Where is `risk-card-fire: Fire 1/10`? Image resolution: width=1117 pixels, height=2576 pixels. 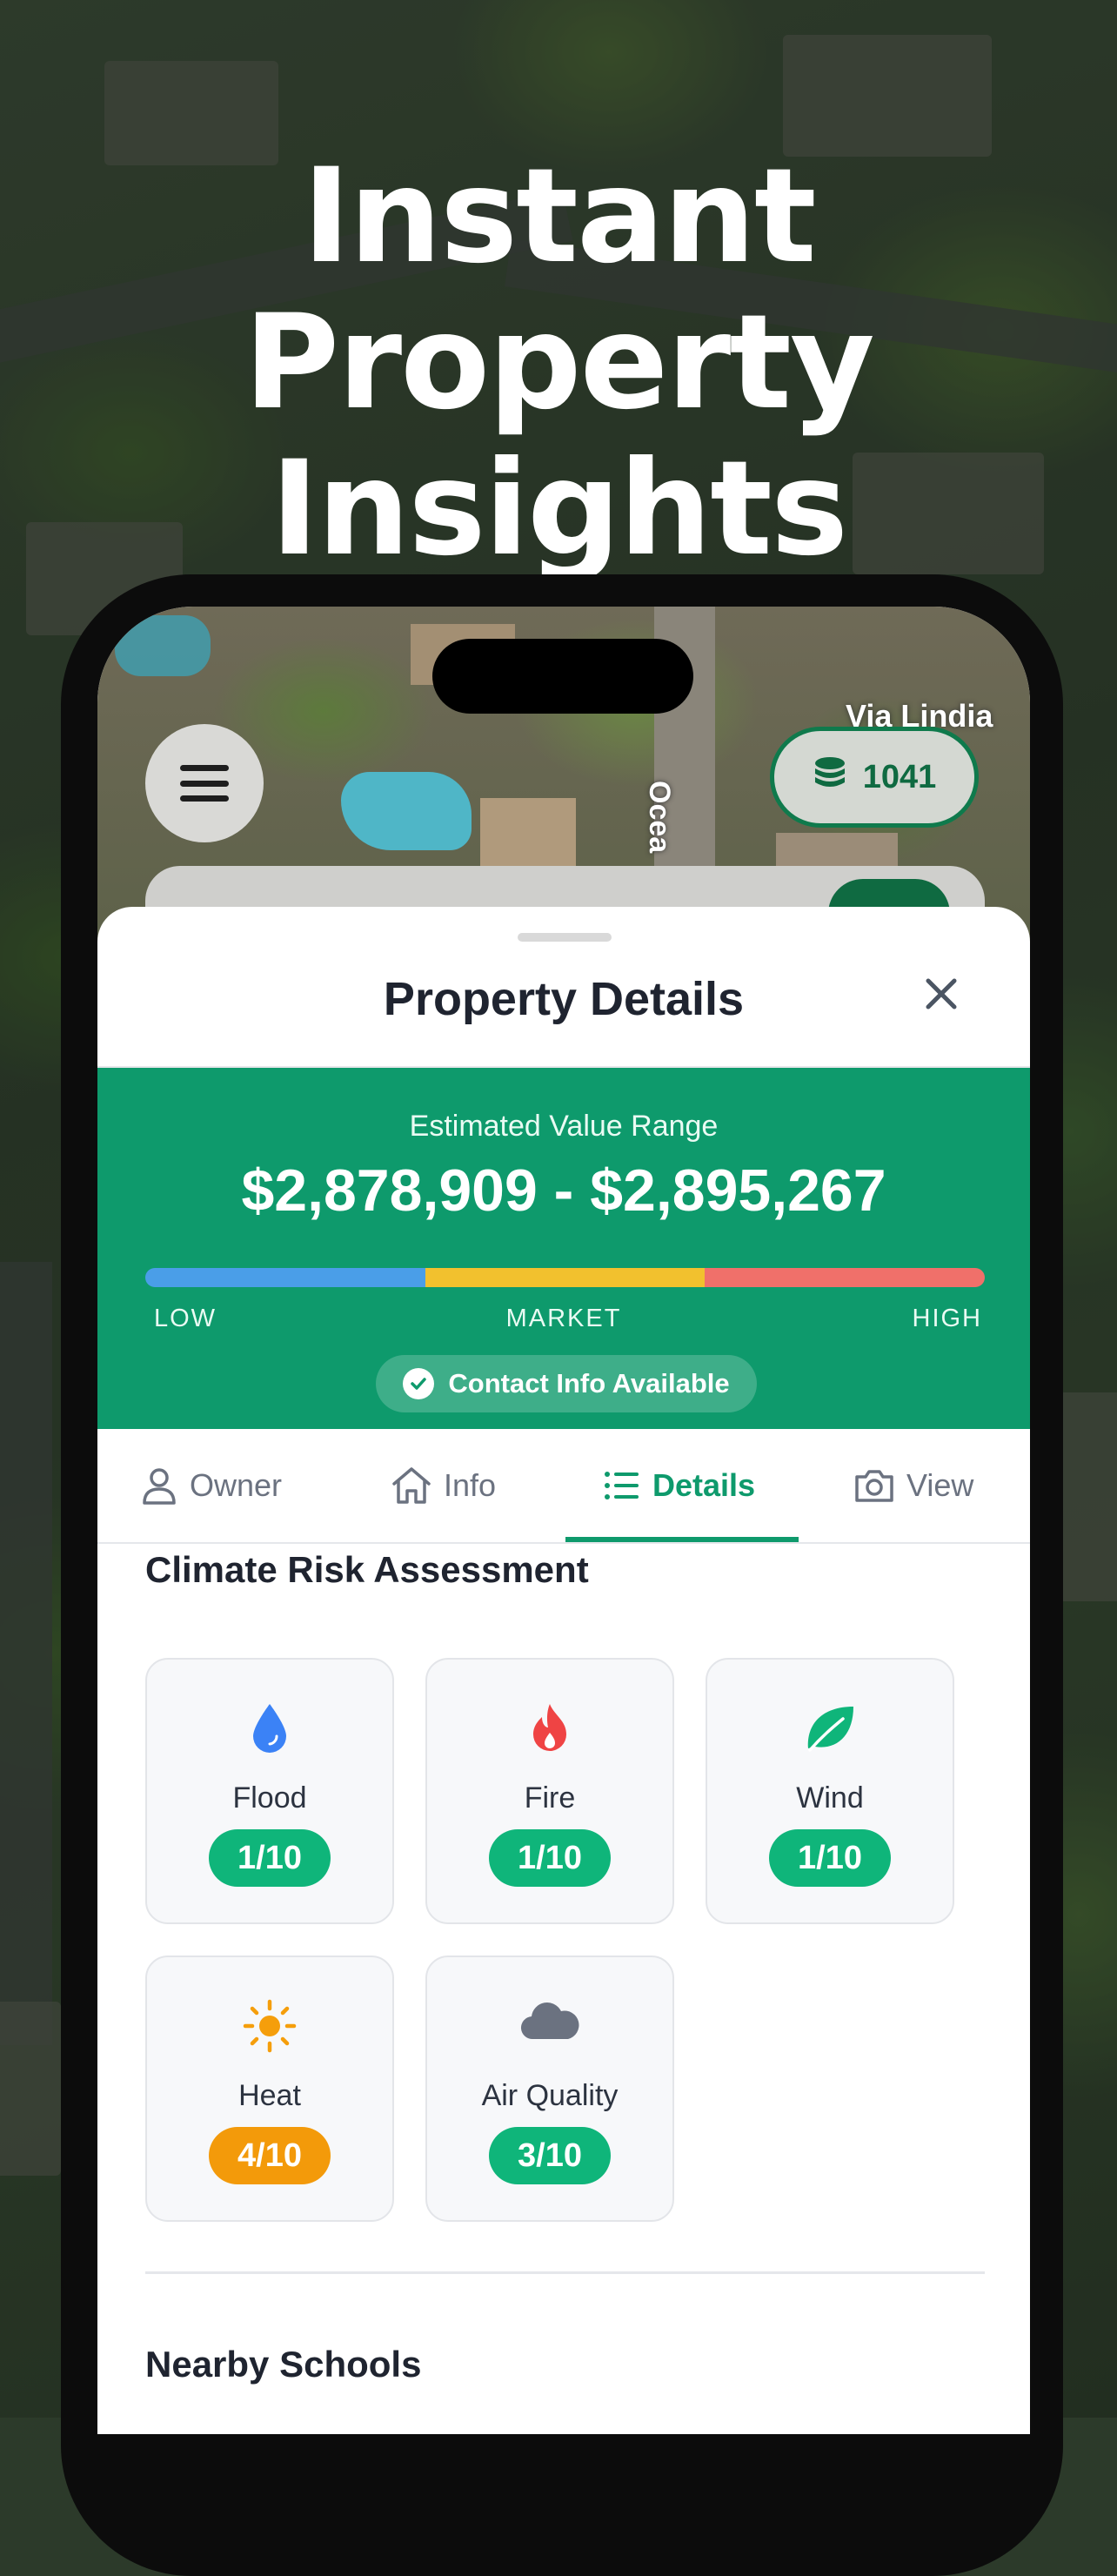
risk-card-fire: Fire 1/10 is located at coordinates (549, 1791).